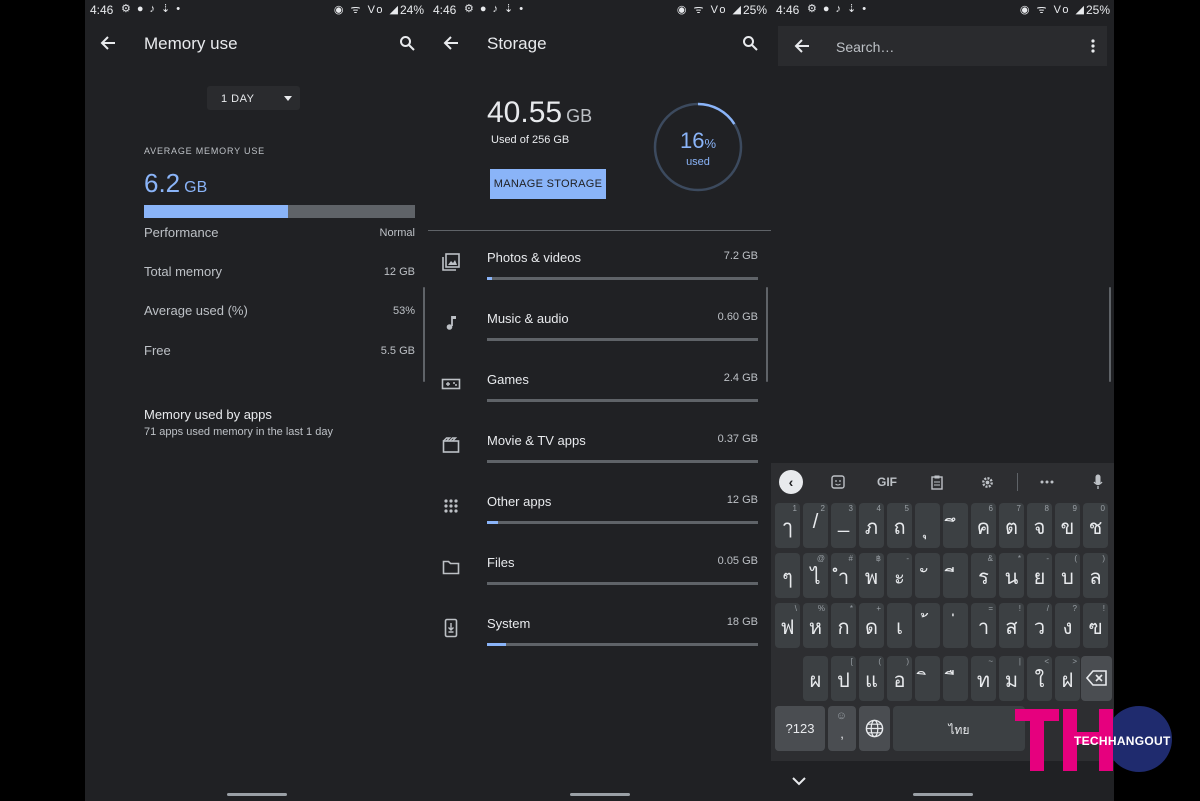 The height and width of the screenshot is (801, 1200). I want to click on clipboard-icon, so click(937, 482).